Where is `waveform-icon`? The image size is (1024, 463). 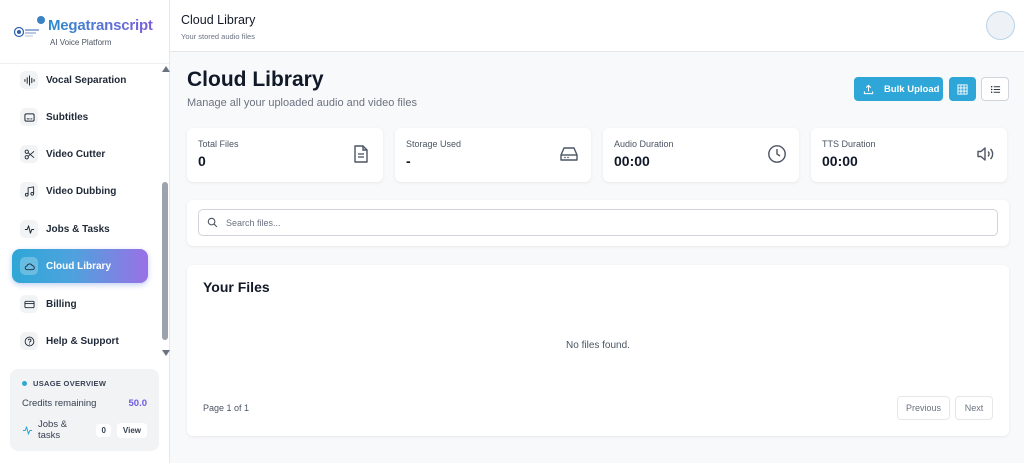
waveform-icon is located at coordinates (29, 80).